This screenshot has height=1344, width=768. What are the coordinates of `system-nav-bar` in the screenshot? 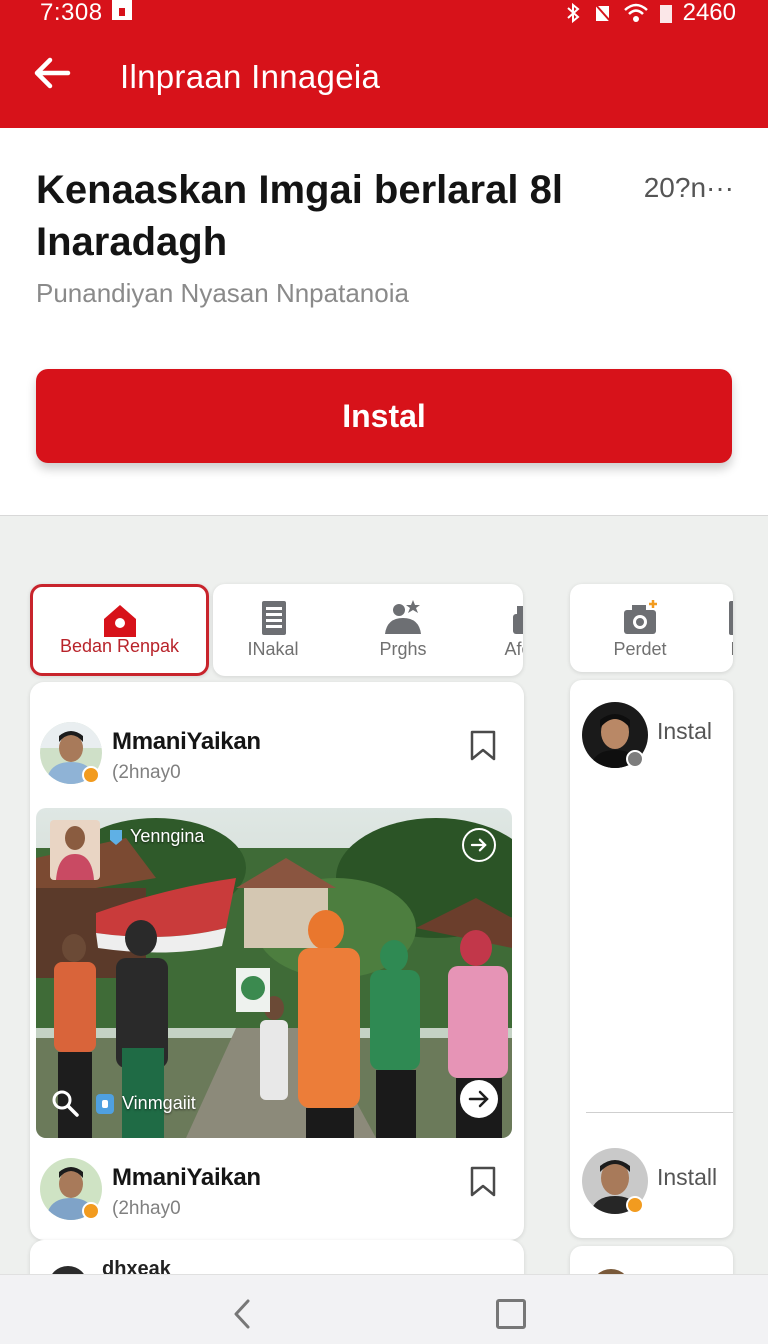 It's located at (384, 1309).